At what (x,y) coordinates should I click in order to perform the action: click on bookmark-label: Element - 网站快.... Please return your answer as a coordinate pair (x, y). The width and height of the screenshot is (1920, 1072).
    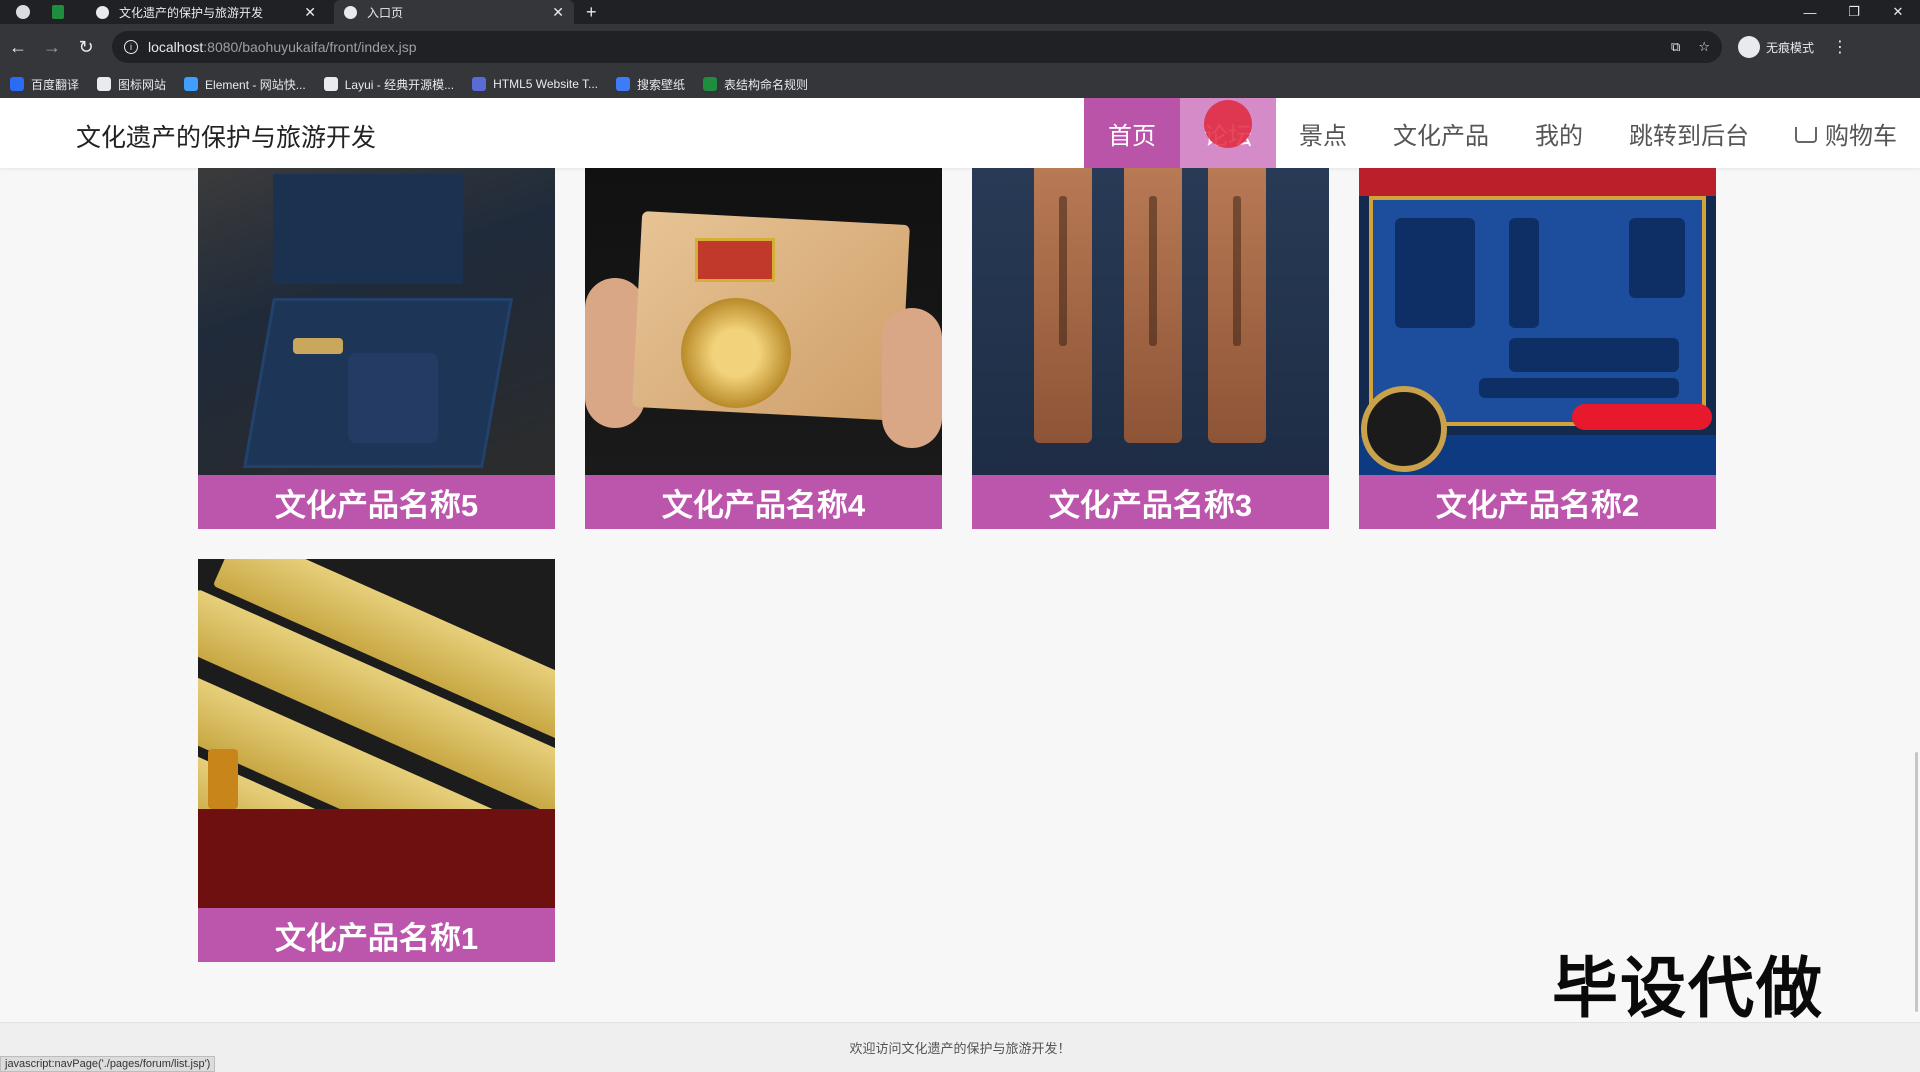
    Looking at the image, I should click on (255, 84).